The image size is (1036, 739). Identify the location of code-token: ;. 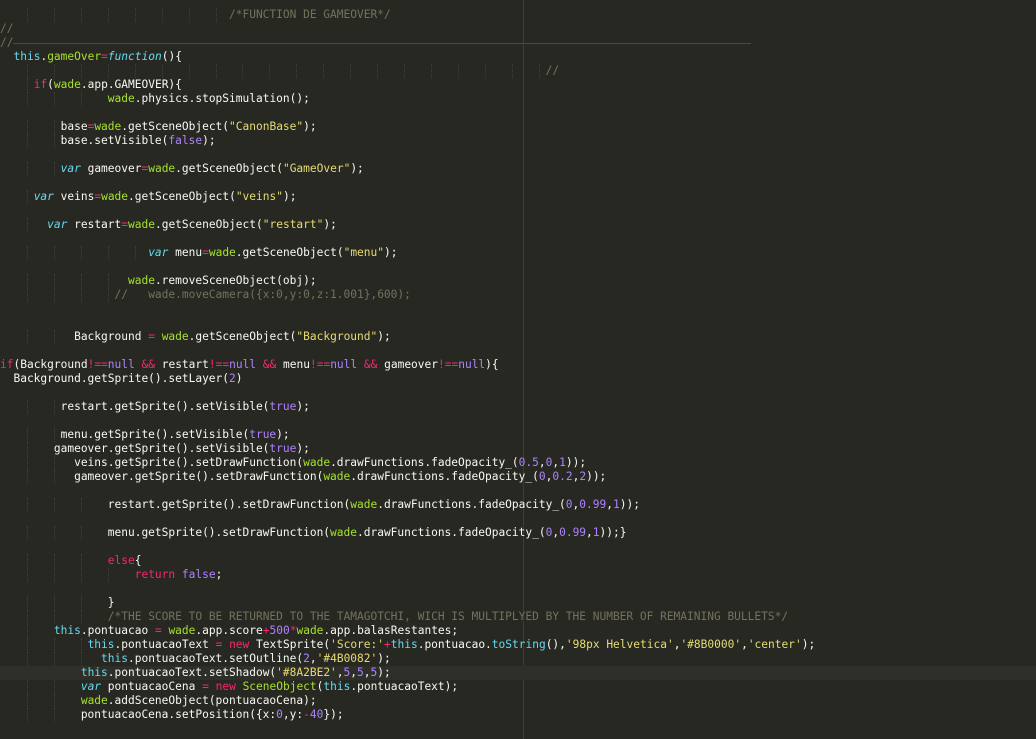
(219, 574).